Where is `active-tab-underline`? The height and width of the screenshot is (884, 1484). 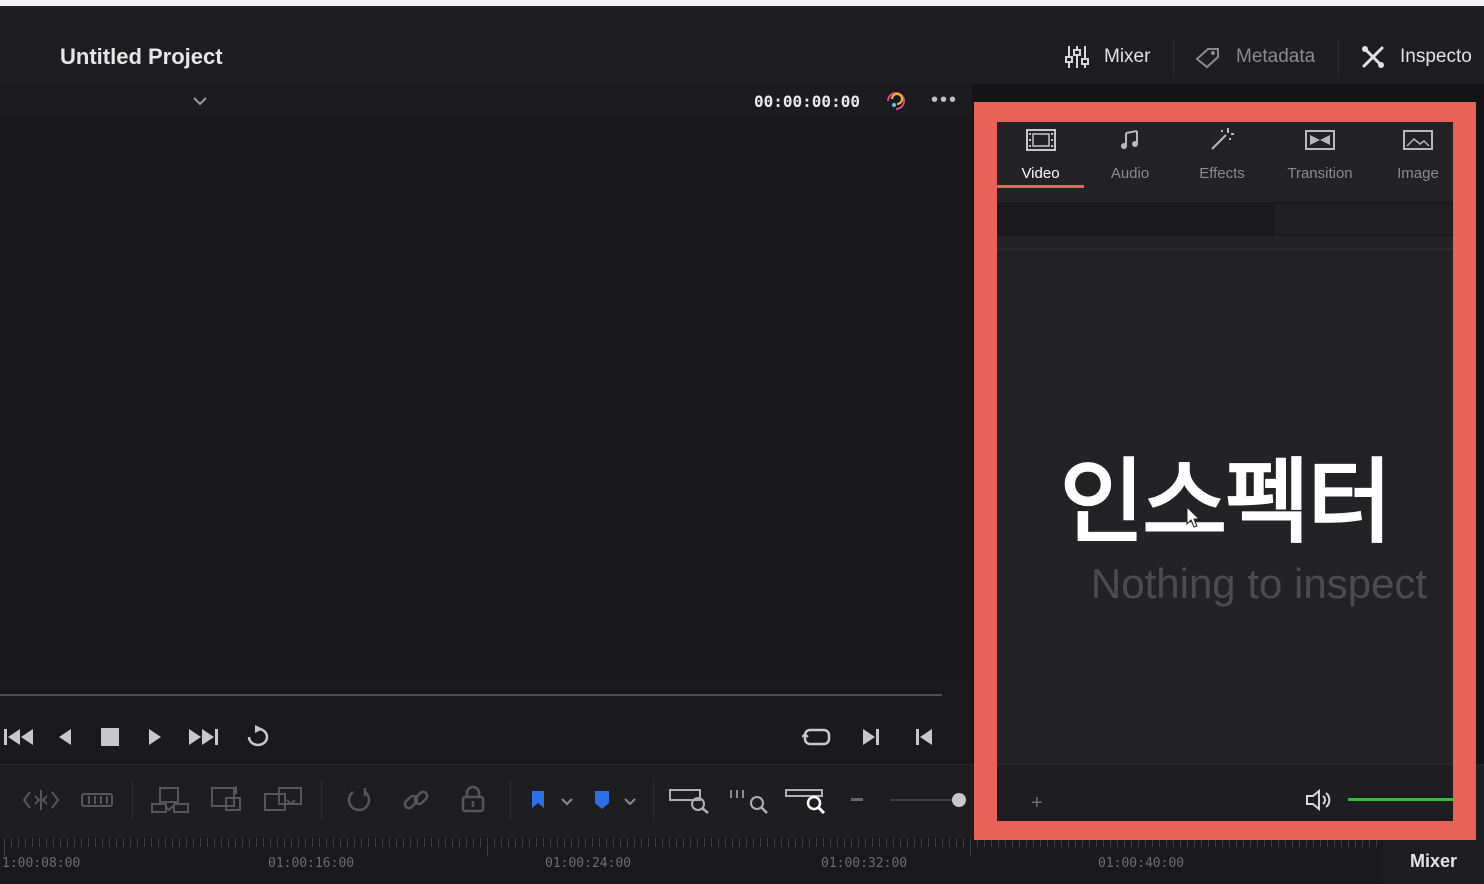 active-tab-underline is located at coordinates (1040, 186).